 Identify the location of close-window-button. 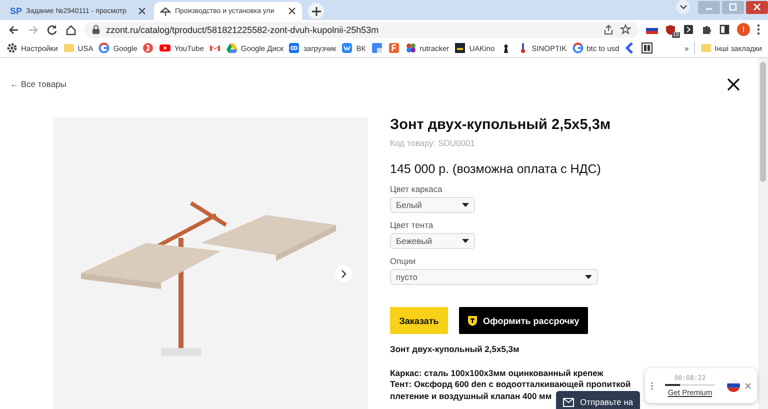
(757, 7).